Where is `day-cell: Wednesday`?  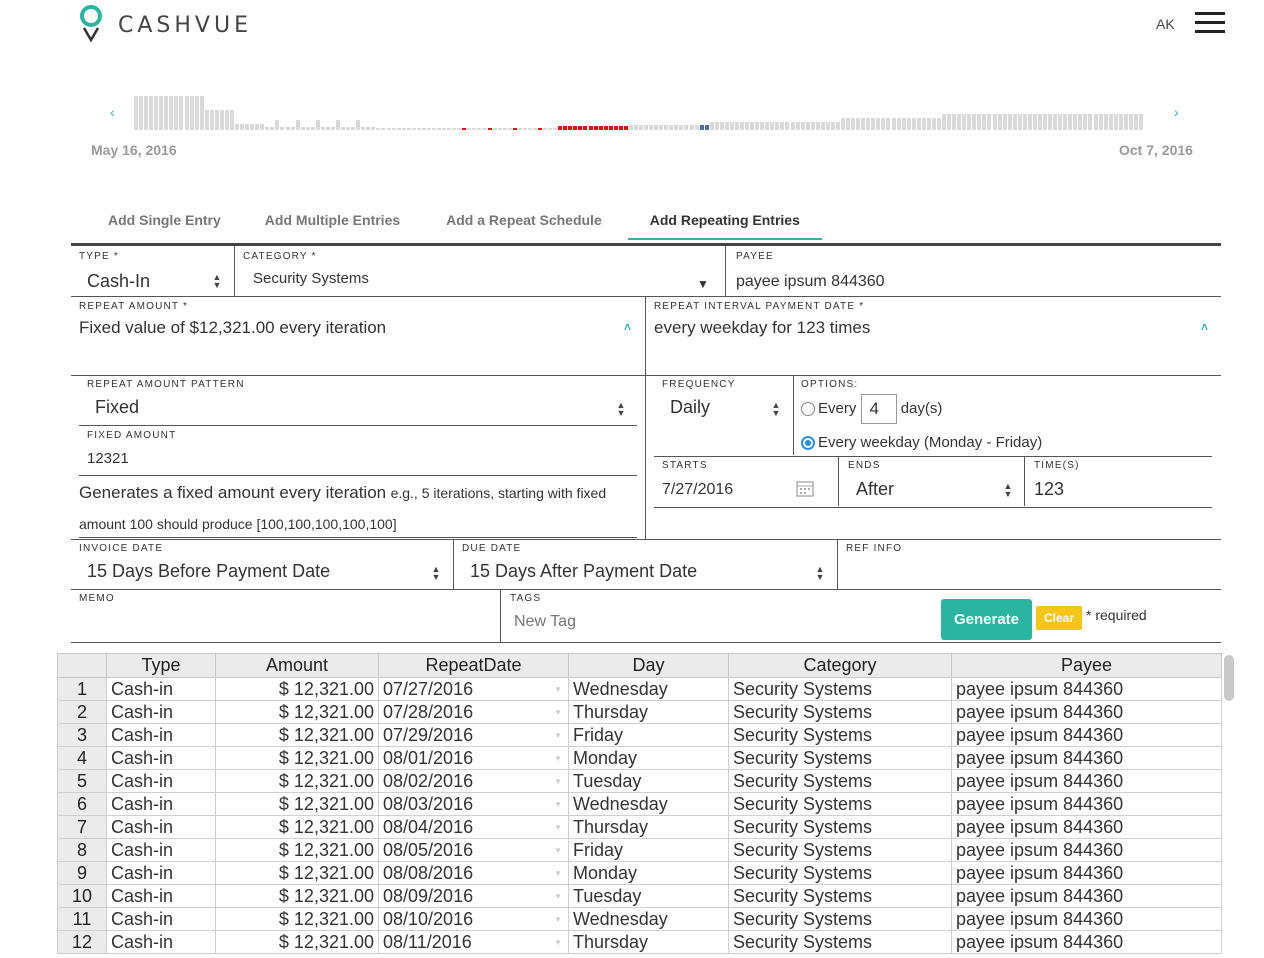
day-cell: Wednesday is located at coordinates (648, 804).